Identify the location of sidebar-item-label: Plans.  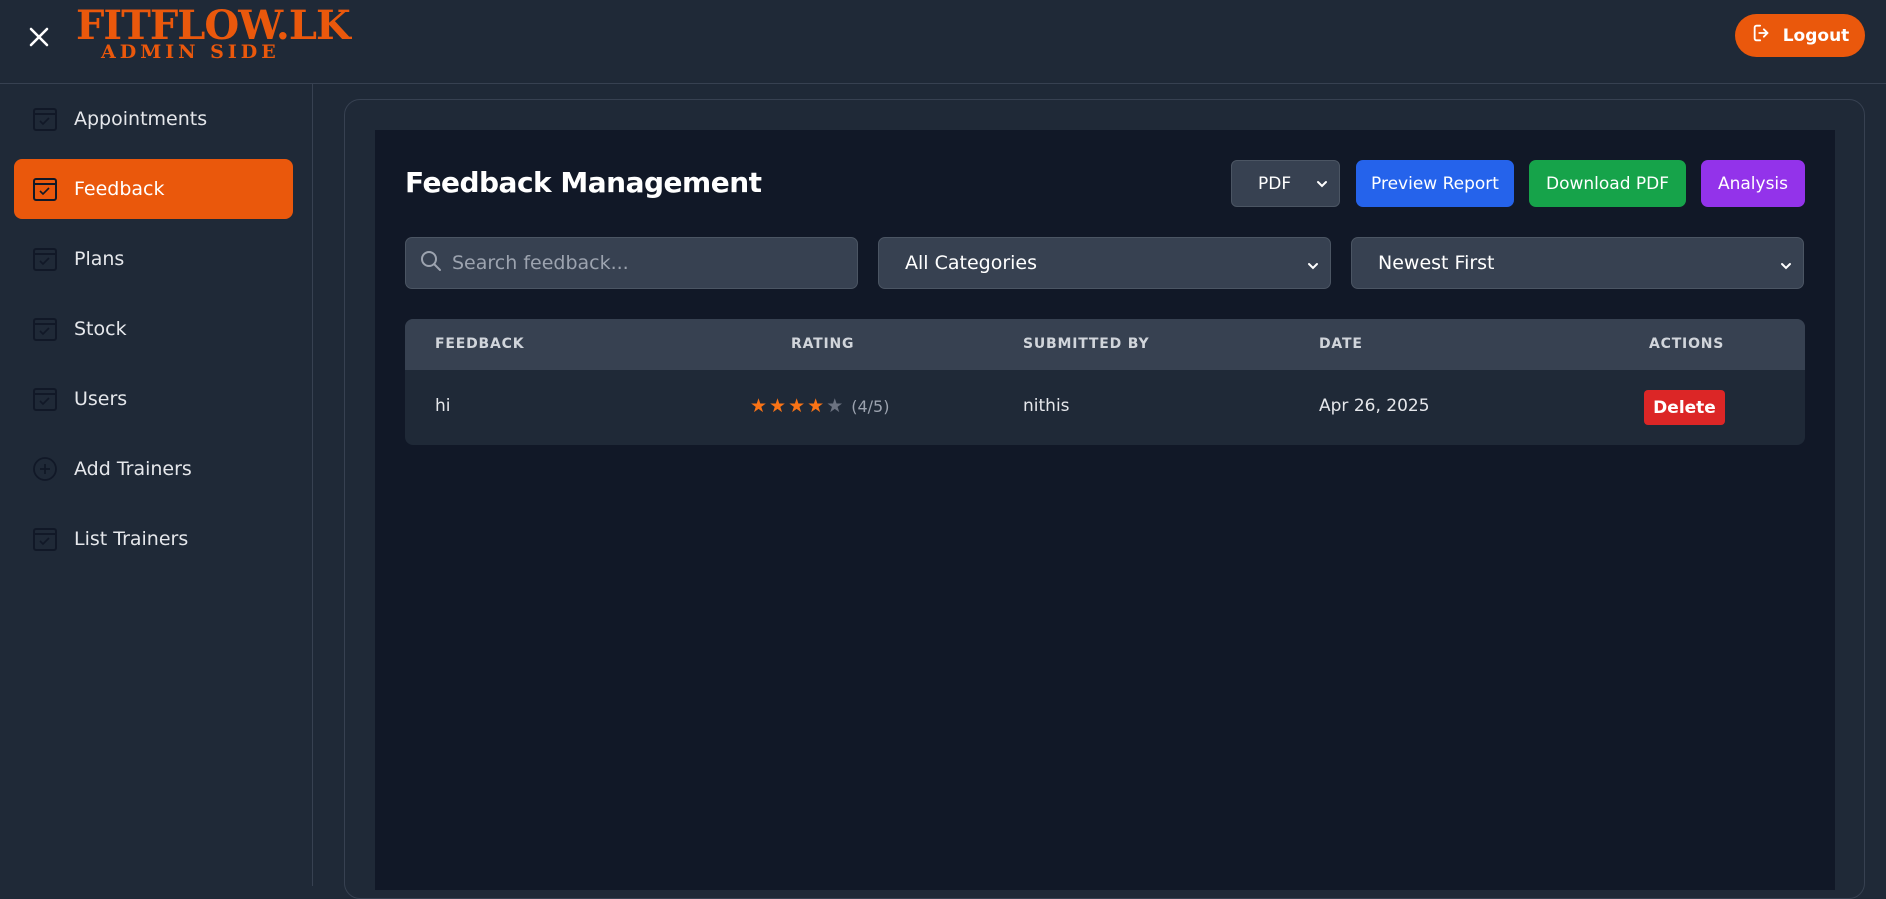
(99, 259).